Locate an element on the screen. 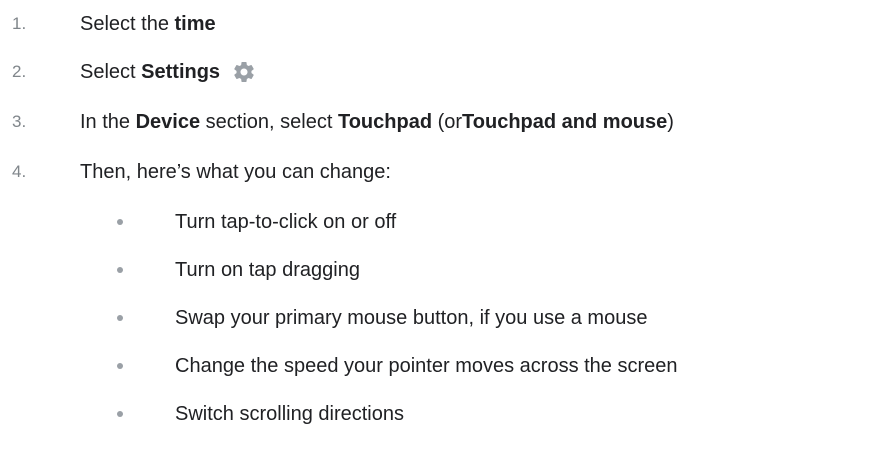 The width and height of the screenshot is (881, 450). step-text-plain: In the is located at coordinates (105, 121).